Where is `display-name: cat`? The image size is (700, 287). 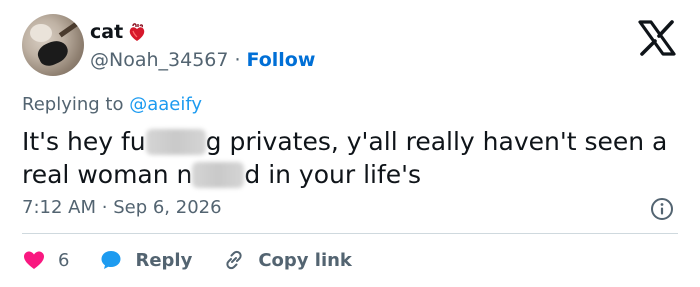 display-name: cat is located at coordinates (106, 32).